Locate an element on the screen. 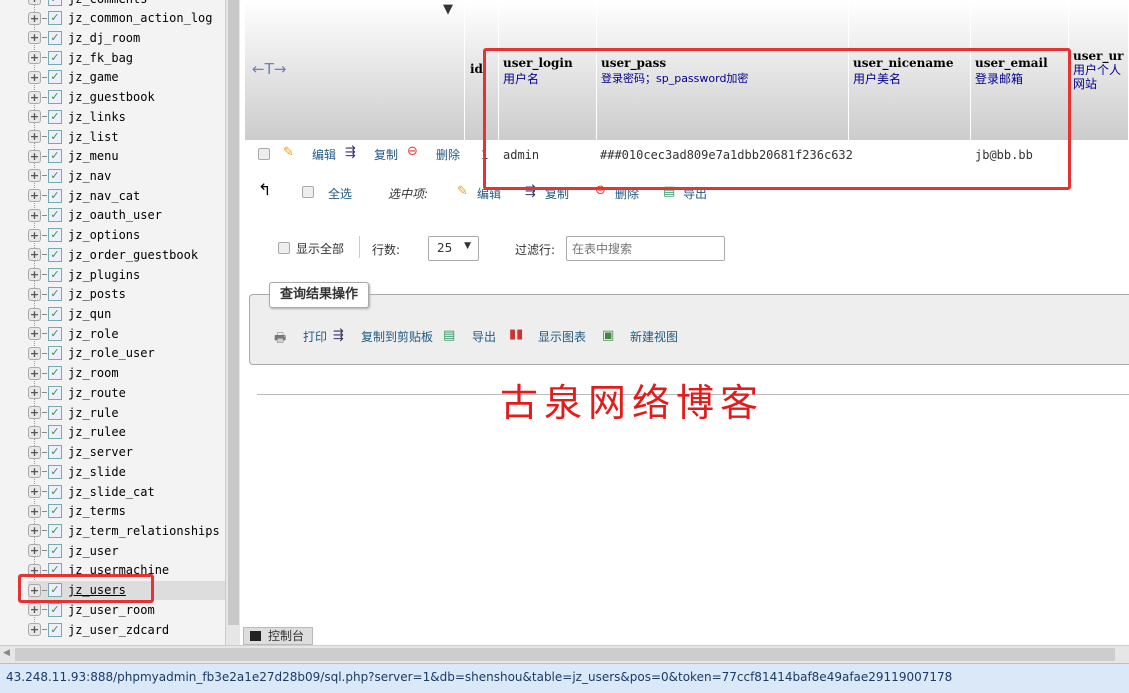 This screenshot has height=693, width=1129. table-name: jz_fk_bag is located at coordinates (100, 58).